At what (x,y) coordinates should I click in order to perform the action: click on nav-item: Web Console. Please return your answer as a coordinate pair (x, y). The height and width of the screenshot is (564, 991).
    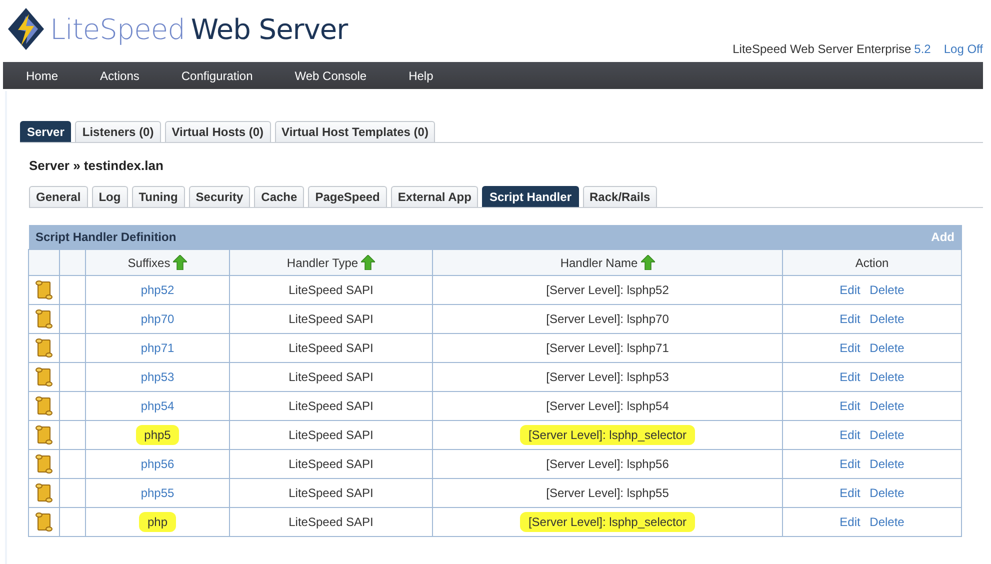
    Looking at the image, I should click on (330, 75).